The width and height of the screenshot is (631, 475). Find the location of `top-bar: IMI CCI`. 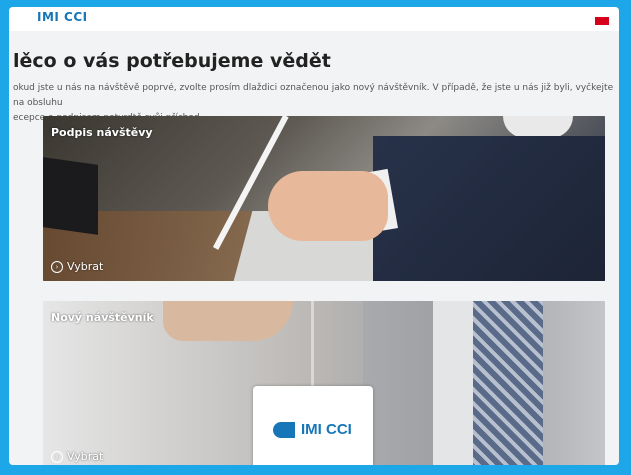

top-bar: IMI CCI is located at coordinates (314, 19).